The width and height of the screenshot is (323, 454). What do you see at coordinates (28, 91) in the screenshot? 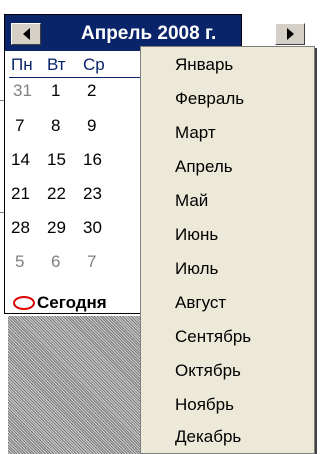
I see `day-cell: 31` at bounding box center [28, 91].